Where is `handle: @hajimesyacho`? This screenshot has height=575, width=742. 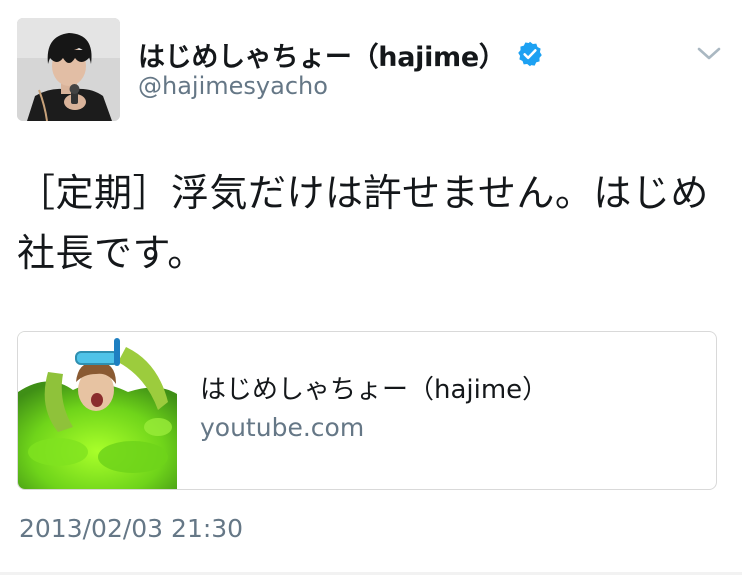 handle: @hajimesyacho is located at coordinates (233, 86).